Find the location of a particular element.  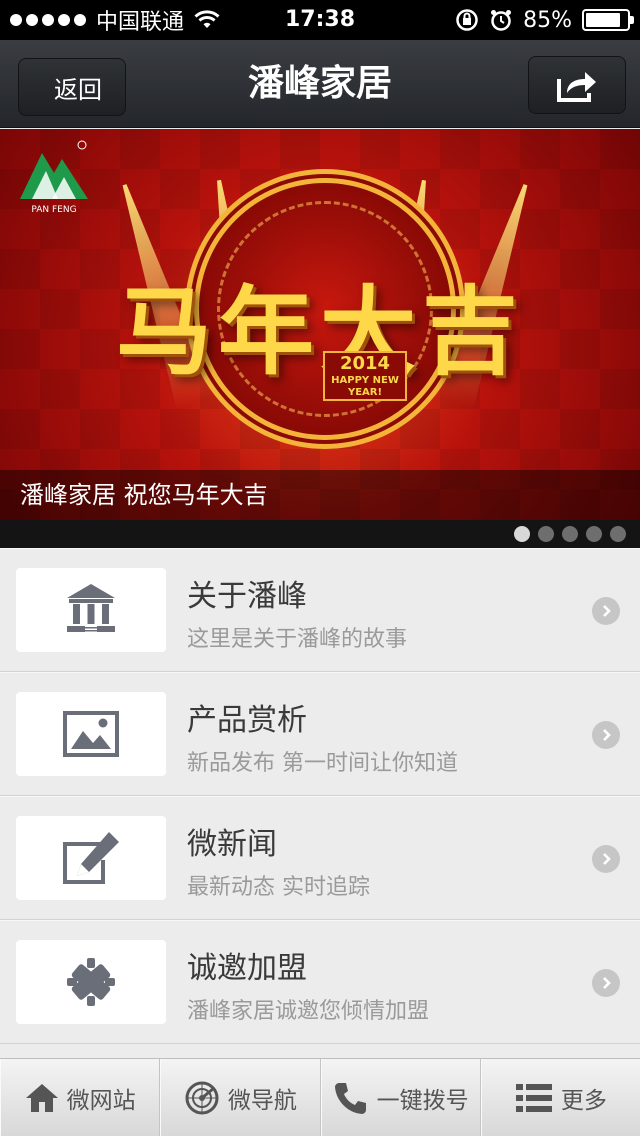

back-button-label: 返回 is located at coordinates (78, 89).